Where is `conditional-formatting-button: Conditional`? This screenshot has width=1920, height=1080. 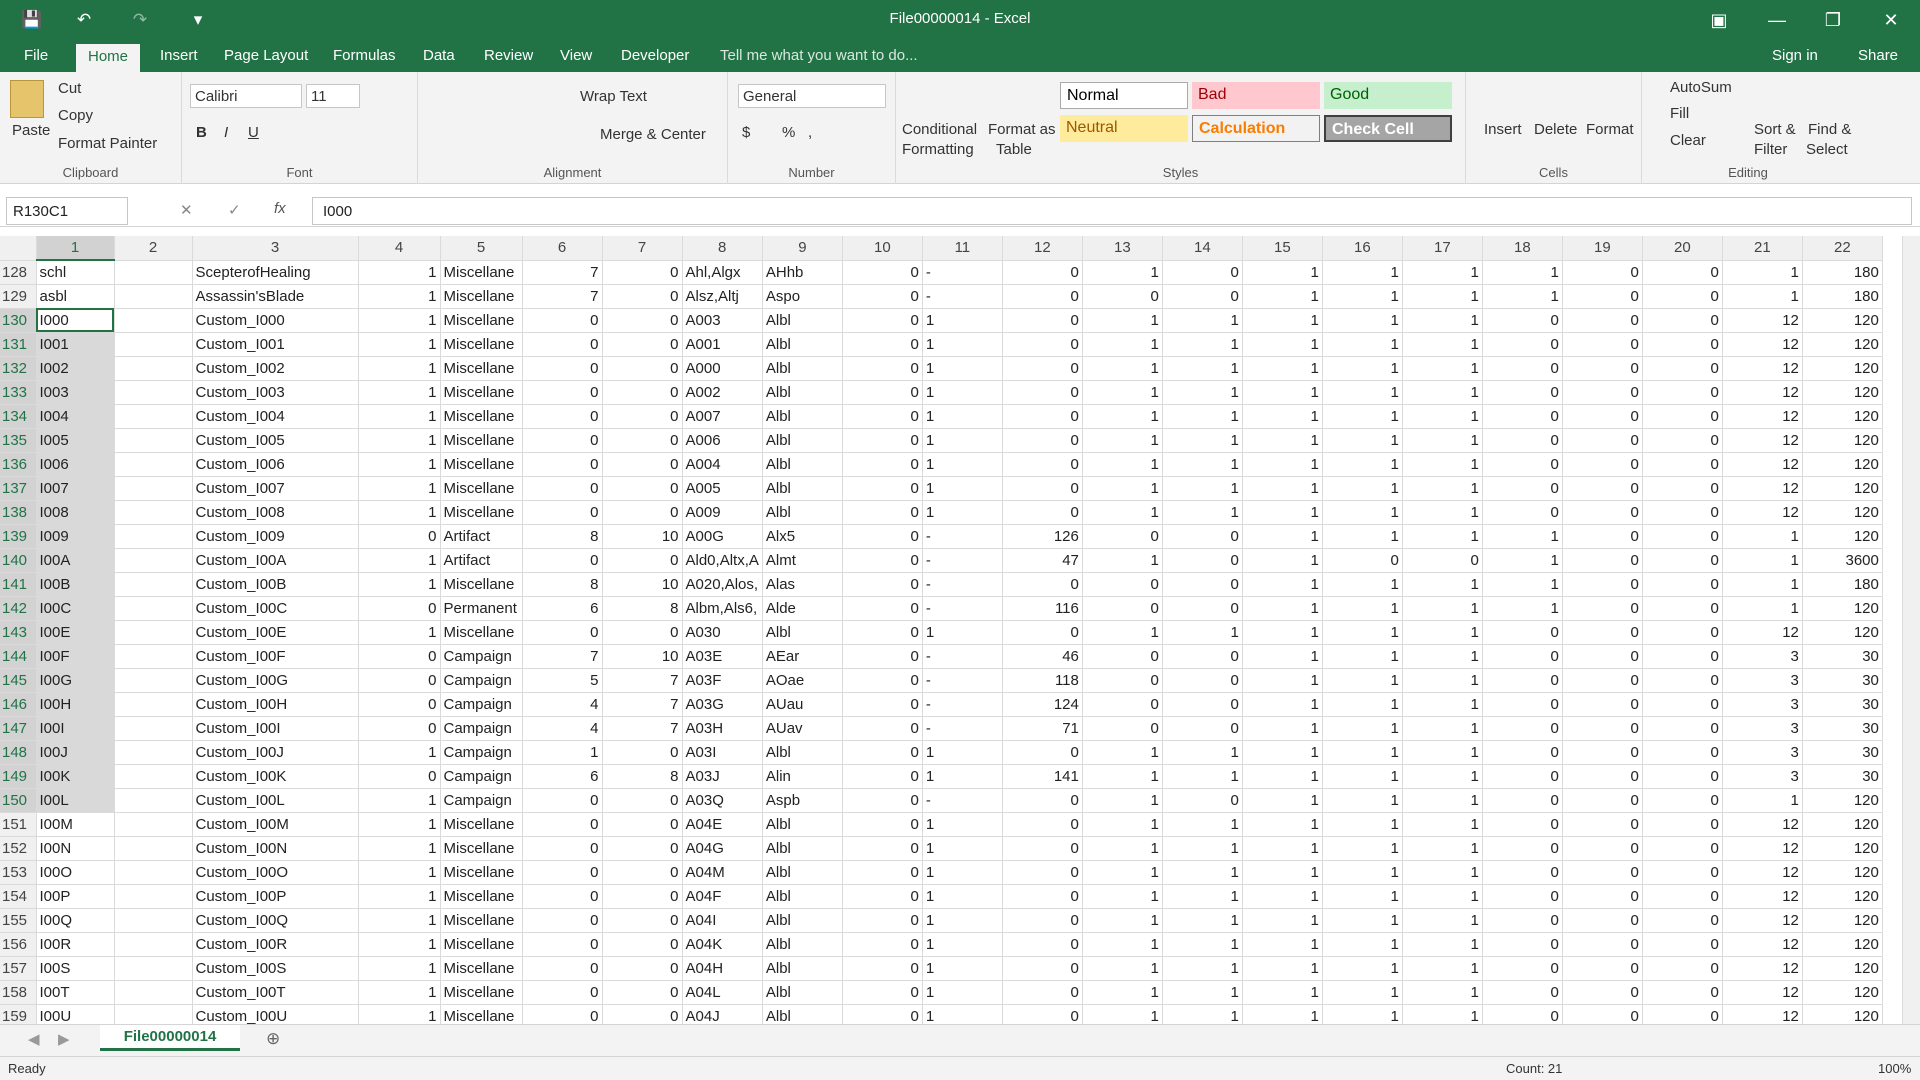
conditional-formatting-button: Conditional is located at coordinates (939, 129).